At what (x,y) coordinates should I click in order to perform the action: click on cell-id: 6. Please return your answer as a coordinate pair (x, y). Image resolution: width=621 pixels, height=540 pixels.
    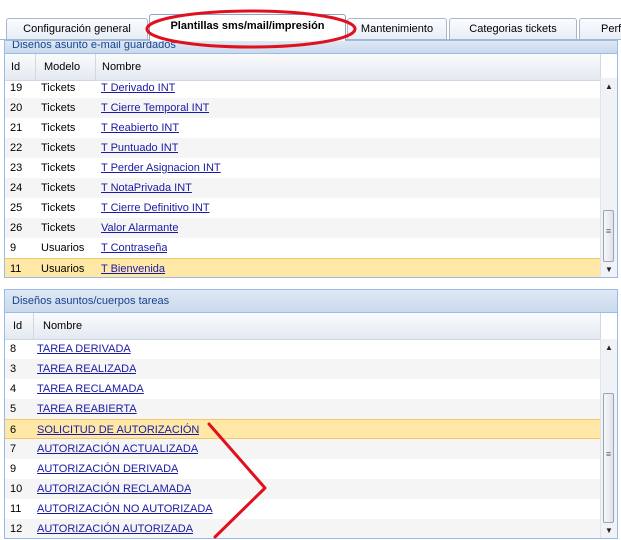
    Looking at the image, I should click on (13, 430).